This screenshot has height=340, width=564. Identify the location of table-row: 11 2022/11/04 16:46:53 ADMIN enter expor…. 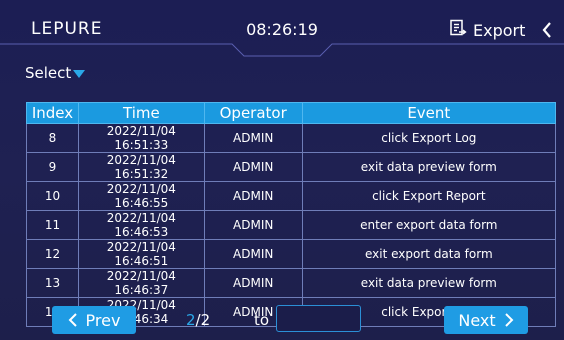
(291, 225).